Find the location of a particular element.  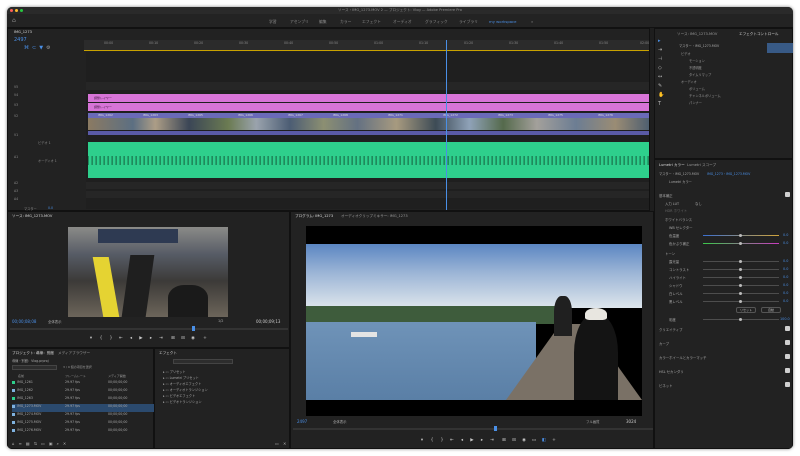

hand-icon: ✋ is located at coordinates (661, 95).